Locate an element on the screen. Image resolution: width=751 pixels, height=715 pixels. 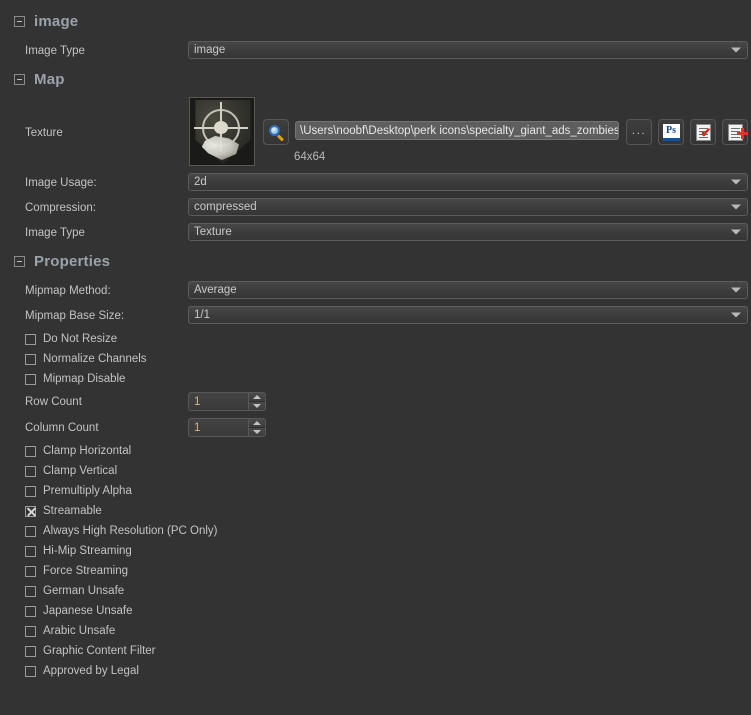
checkbox-arabic-unsafe: Arabic Unsafe is located at coordinates (70, 631).